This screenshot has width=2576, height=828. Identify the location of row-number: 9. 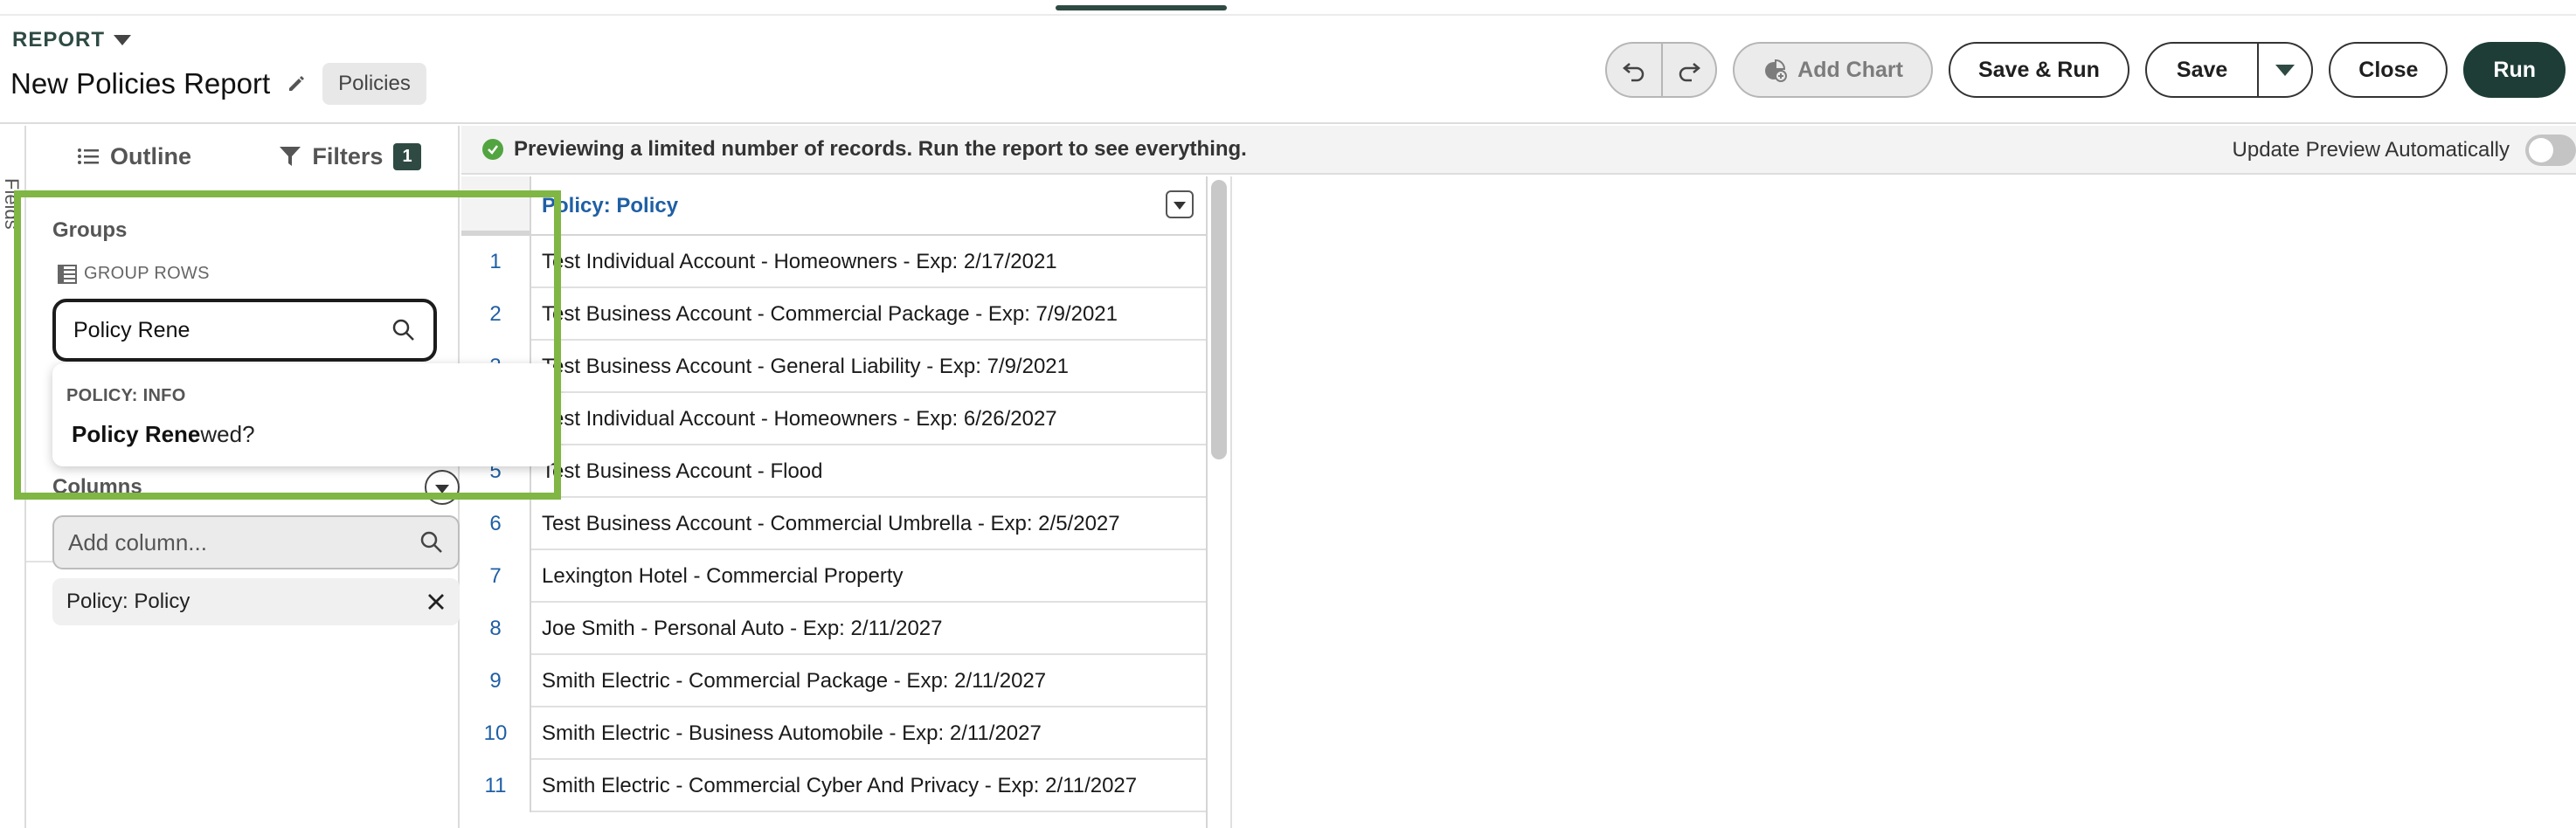
(496, 681).